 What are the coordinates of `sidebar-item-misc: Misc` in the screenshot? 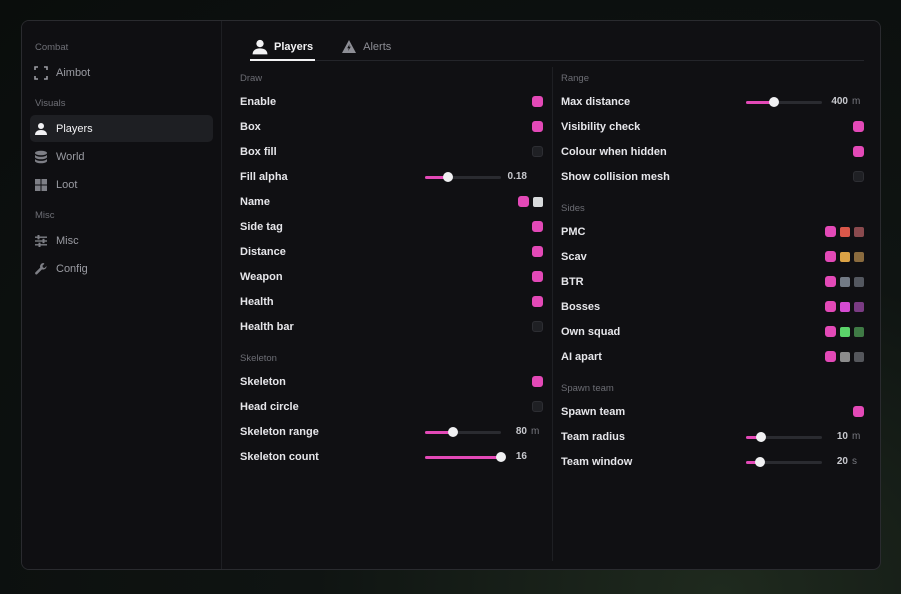 It's located at (121, 240).